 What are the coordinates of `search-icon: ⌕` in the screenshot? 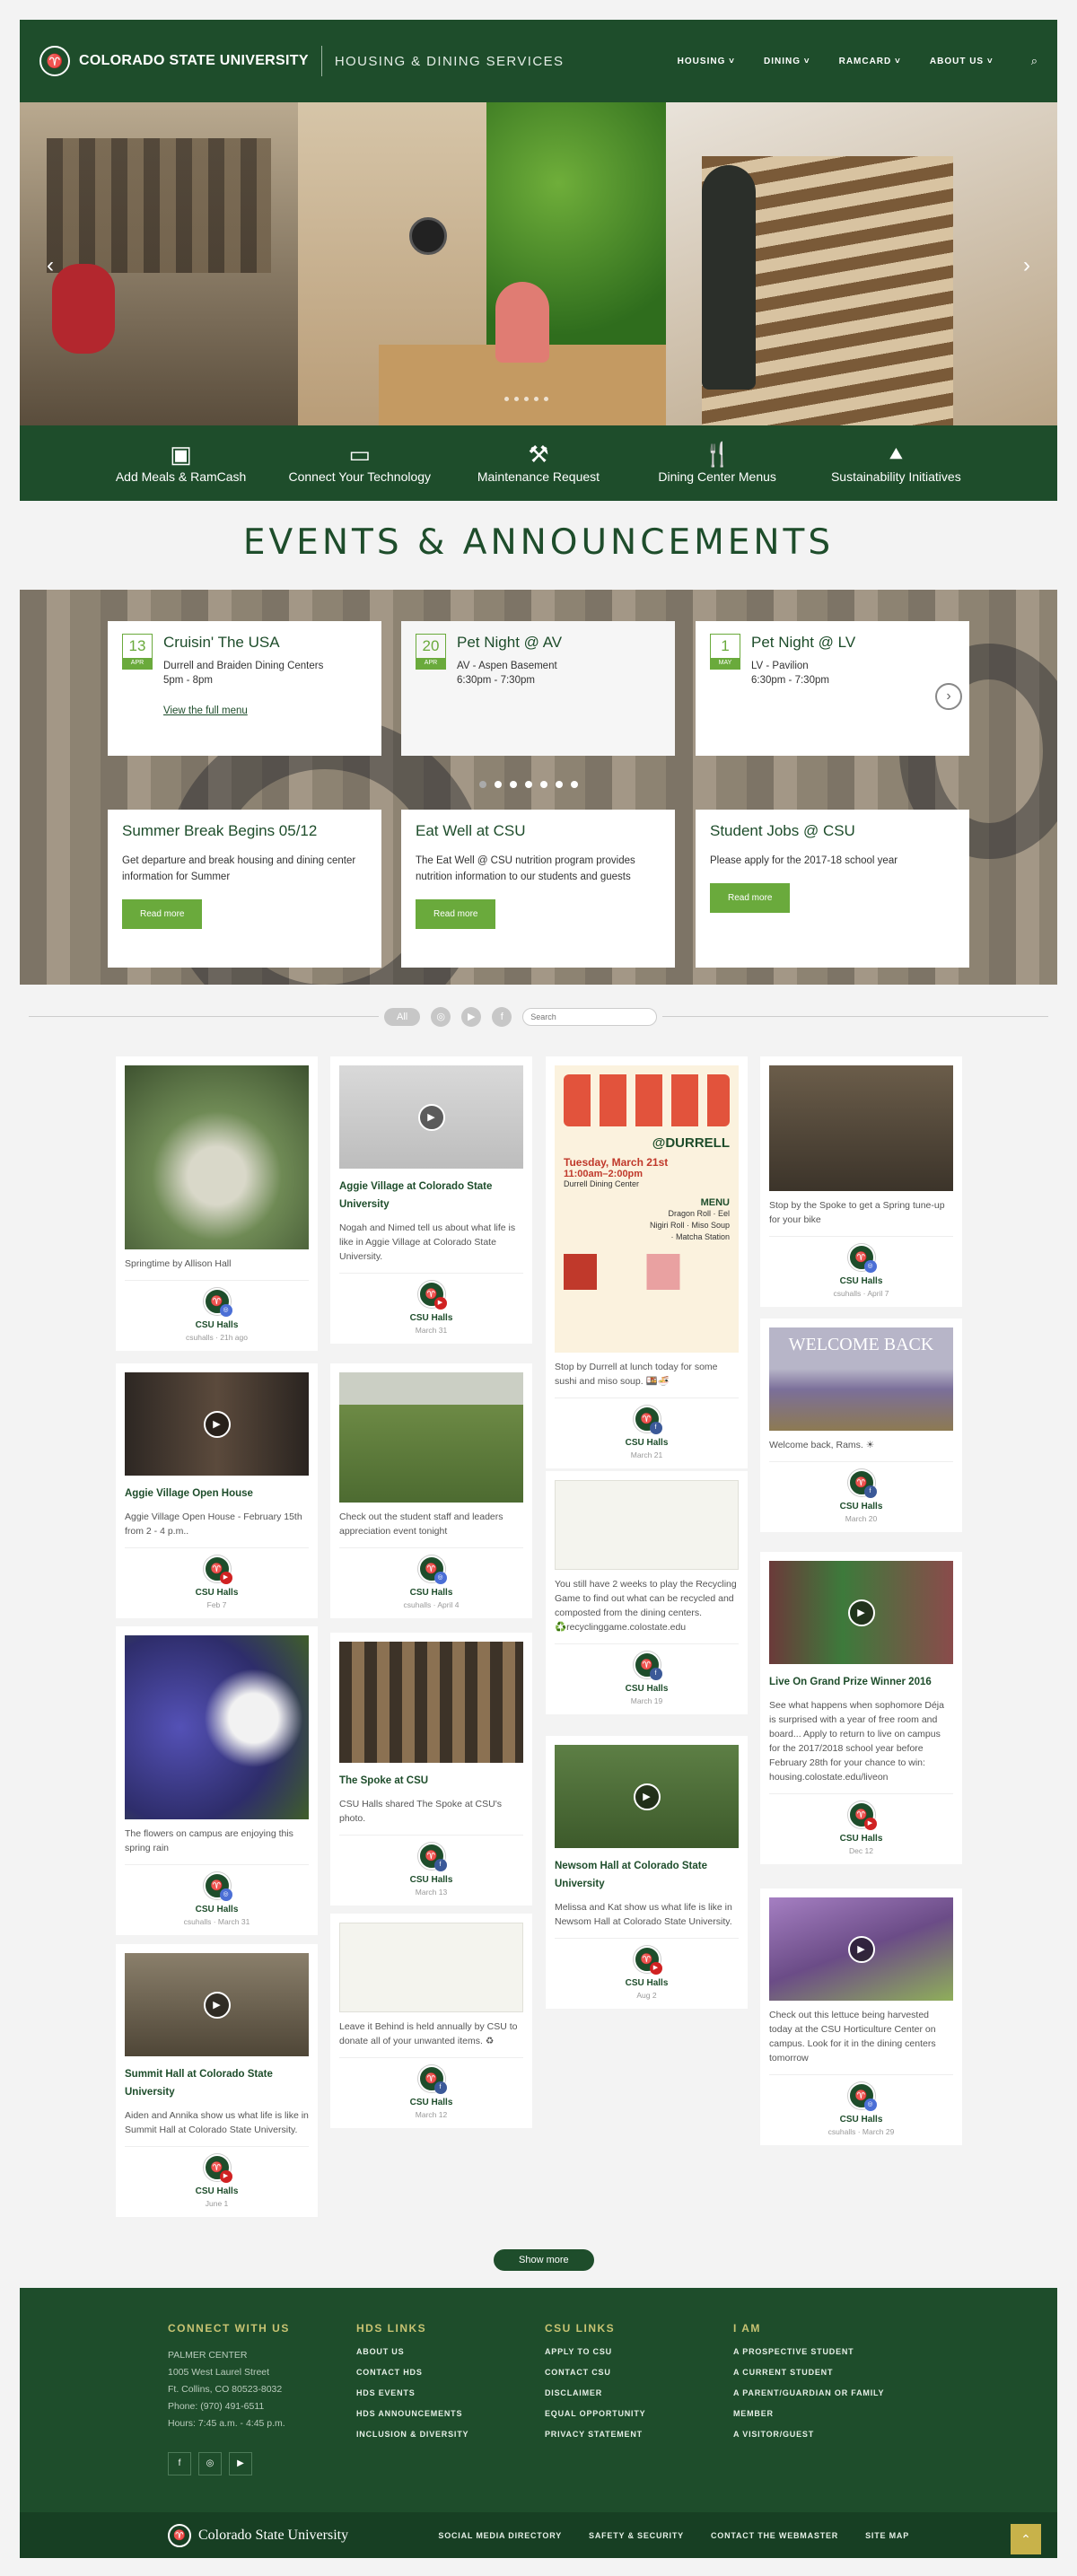 It's located at (1034, 61).